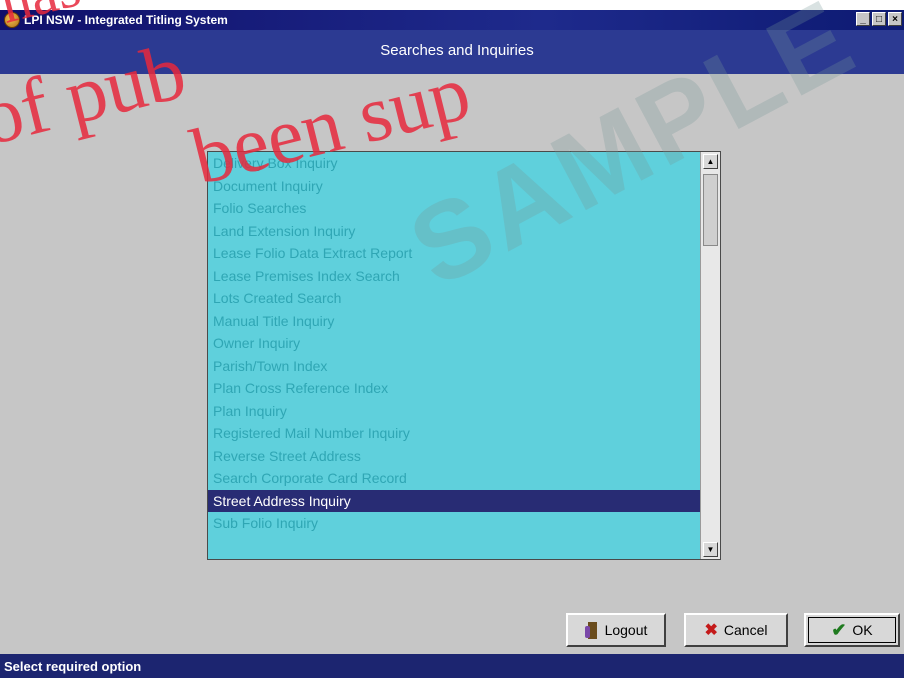  What do you see at coordinates (863, 19) in the screenshot?
I see `minimize-button: _` at bounding box center [863, 19].